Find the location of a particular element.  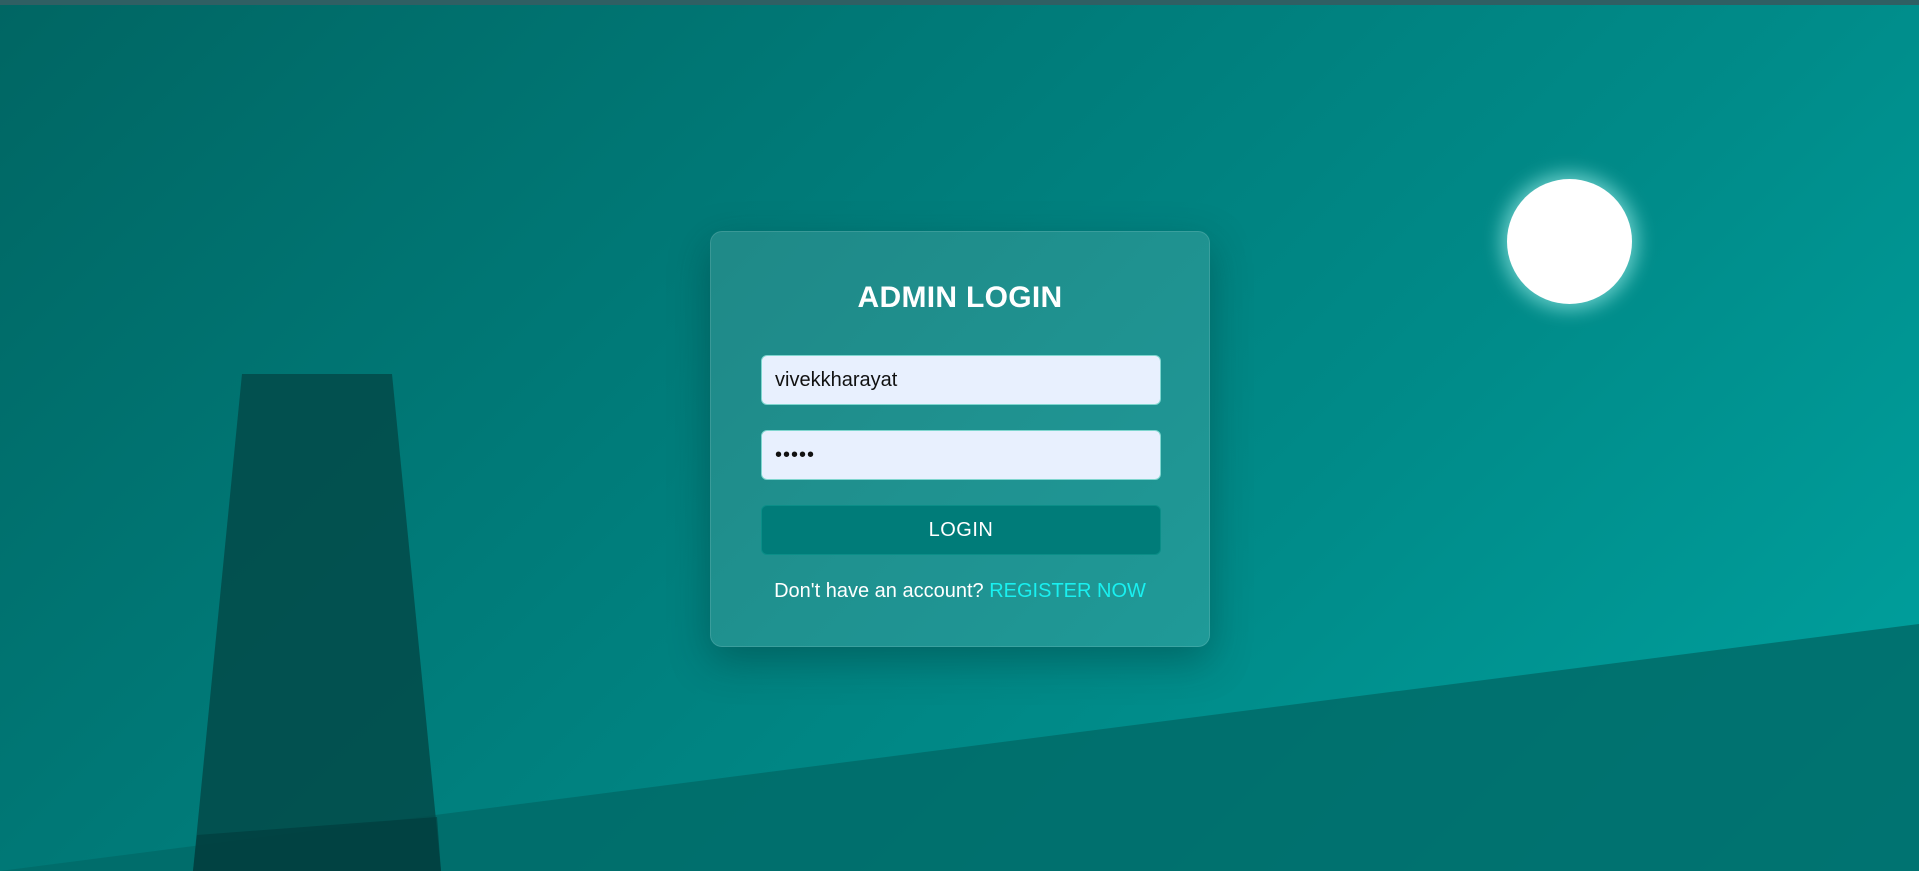

username-input is located at coordinates (961, 380).